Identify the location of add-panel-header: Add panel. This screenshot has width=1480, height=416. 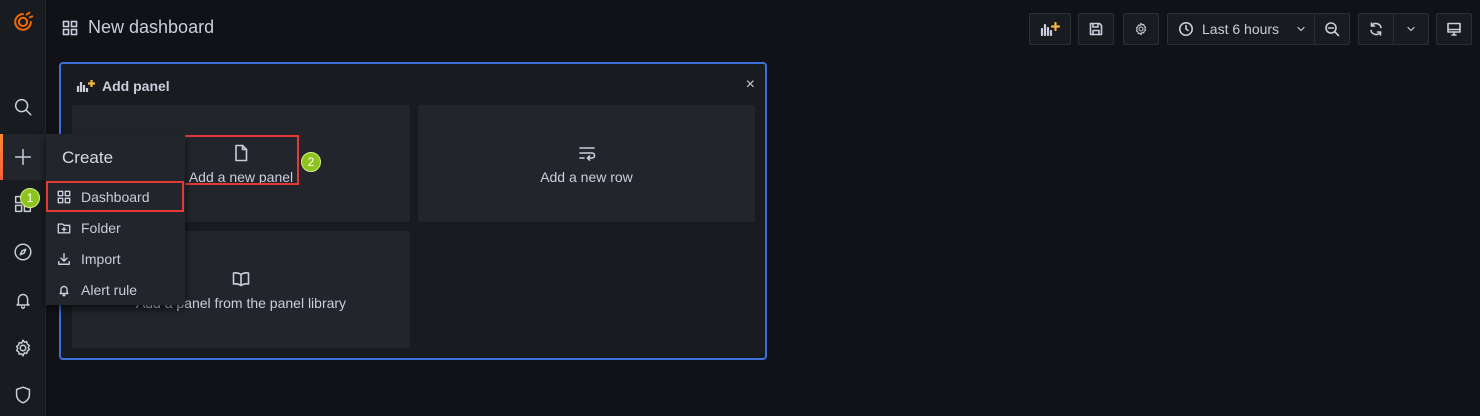
(122, 86).